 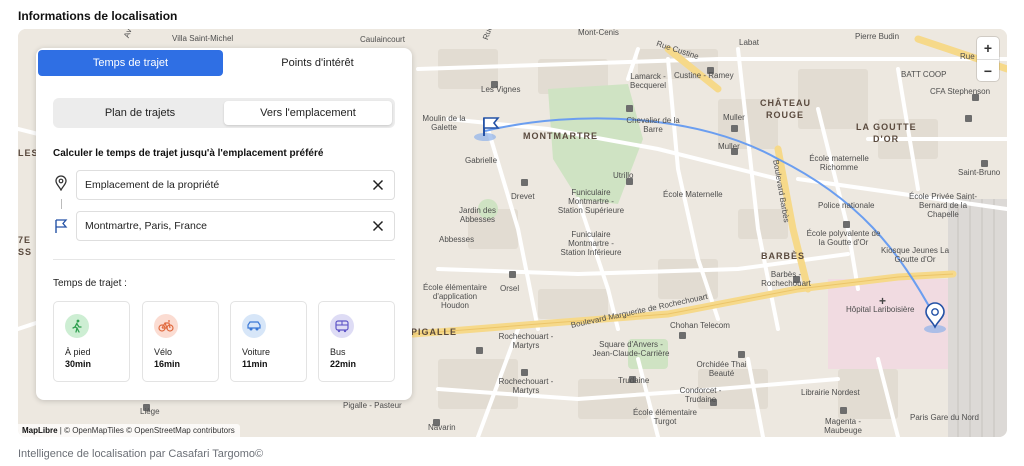 I want to click on segment-to-location: Vers l'emplacement, so click(x=308, y=113).